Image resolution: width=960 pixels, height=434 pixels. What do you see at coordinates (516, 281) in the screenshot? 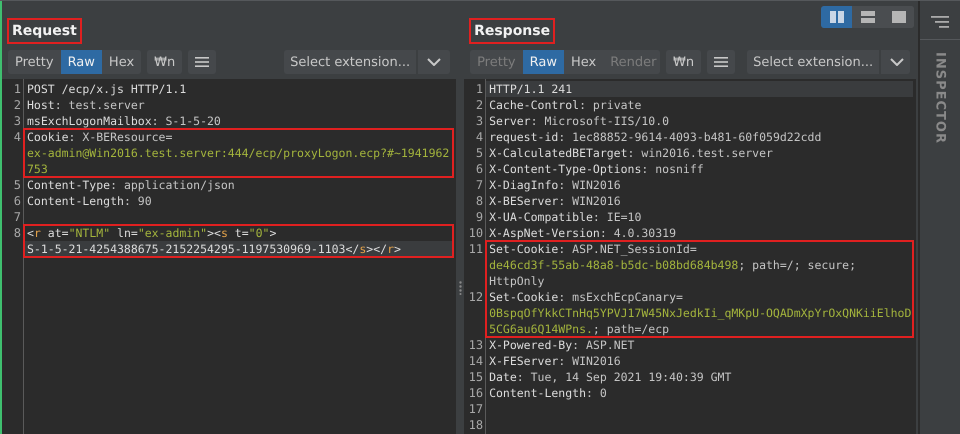
I see `code-line: HttpOnly` at bounding box center [516, 281].